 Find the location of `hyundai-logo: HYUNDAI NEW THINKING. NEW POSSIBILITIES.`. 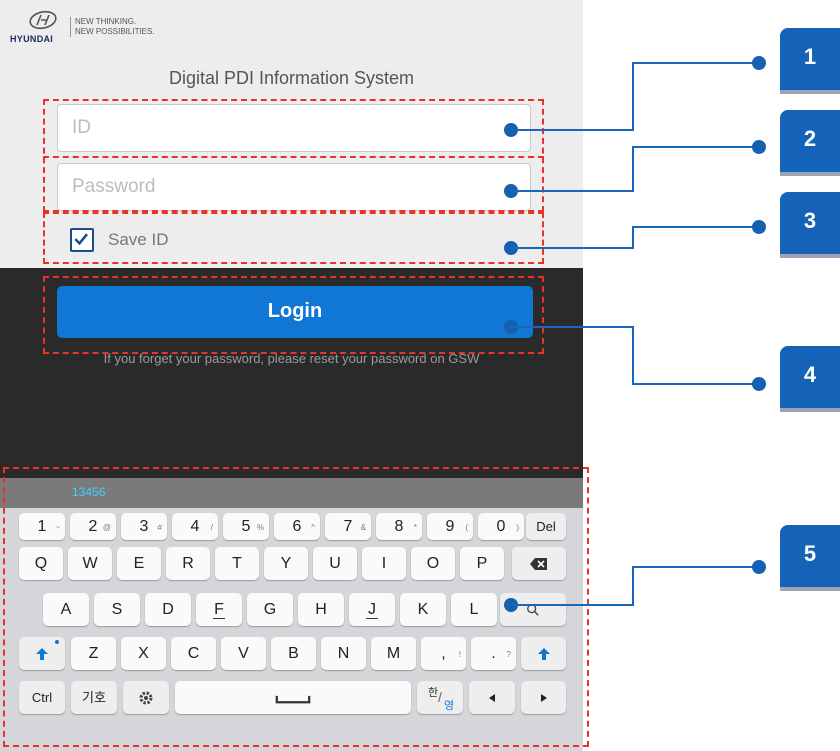

hyundai-logo: HYUNDAI NEW THINKING. NEW POSSIBILITIES. is located at coordinates (96, 30).